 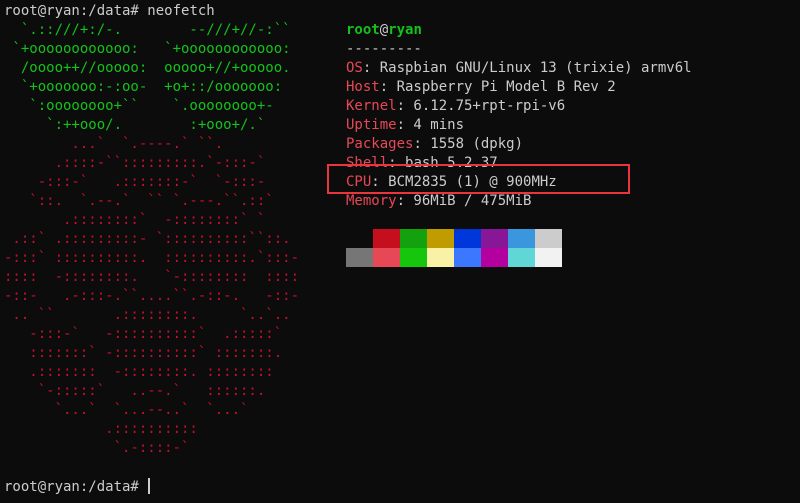 I want to click on logo-berry-row: .::::-``:::::::::.`-:::-`, so click(x=135, y=163).